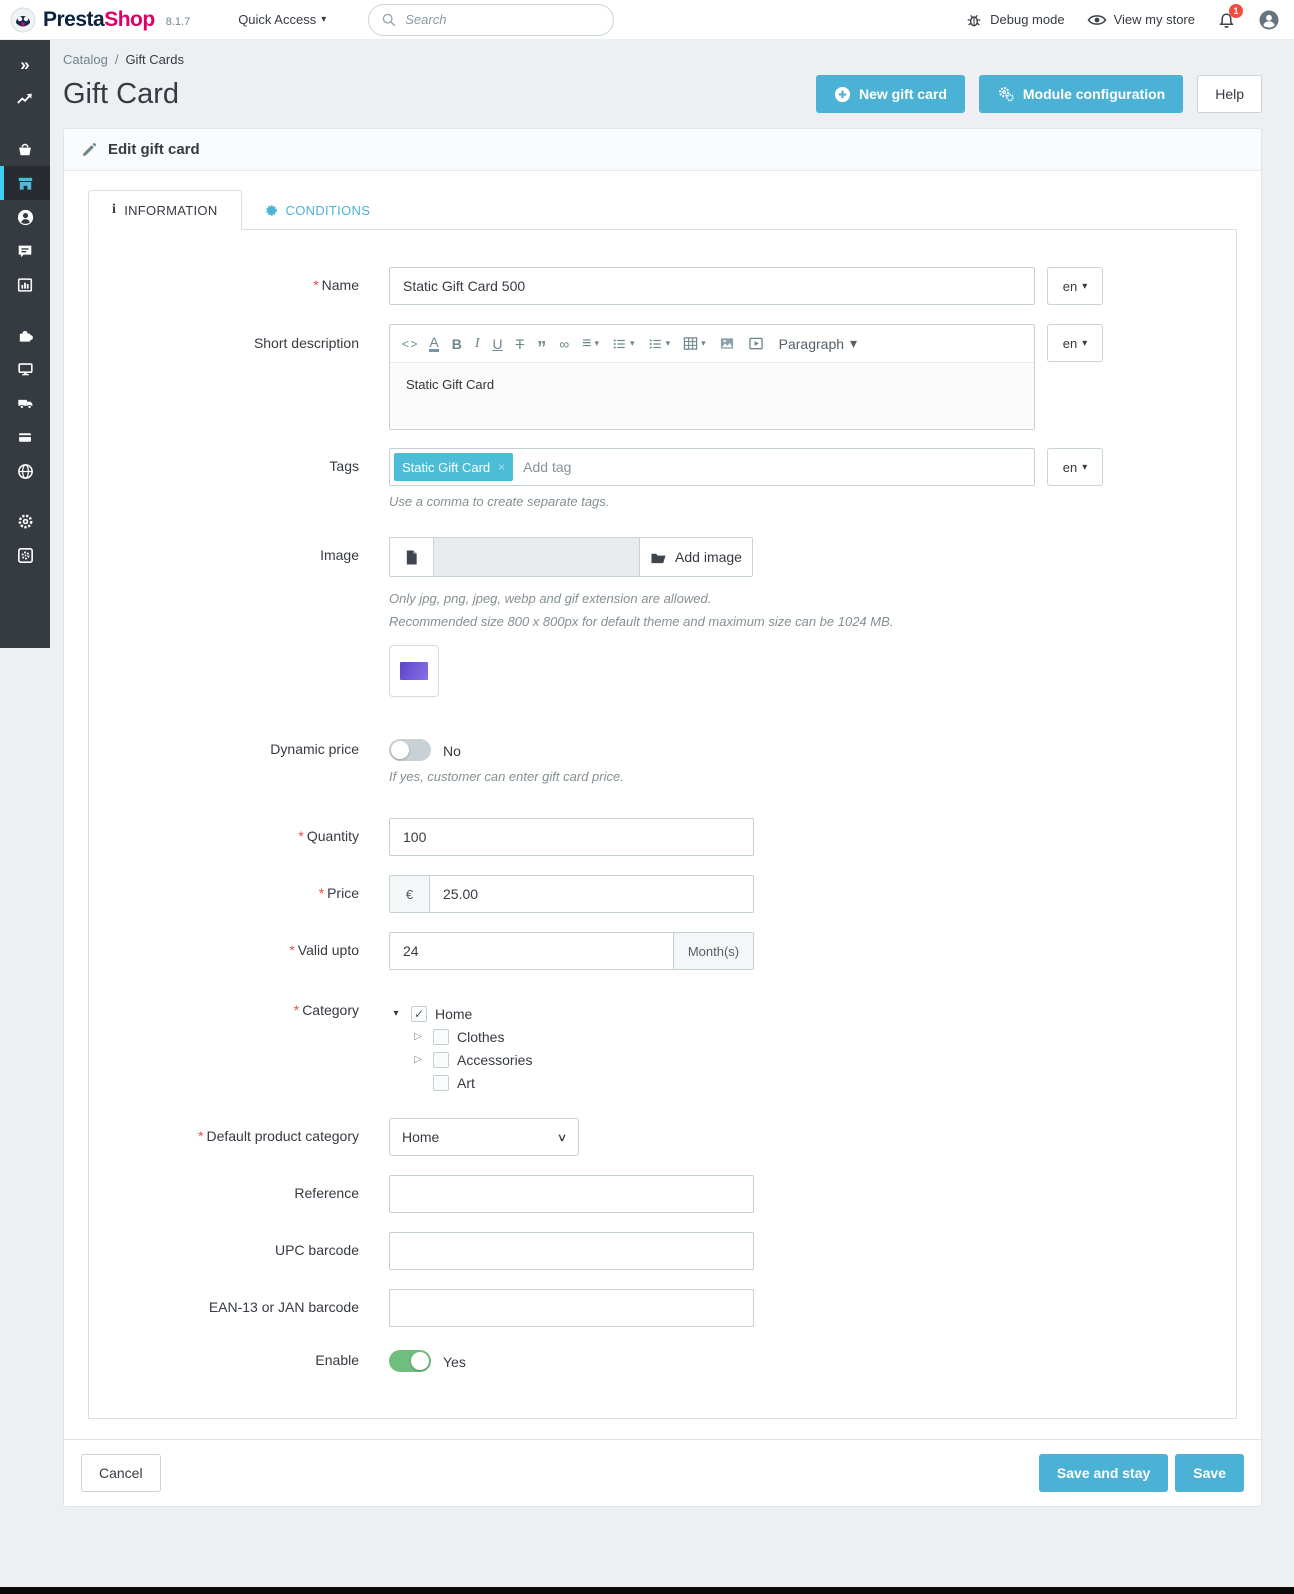 Image resolution: width=1294 pixels, height=1594 pixels. What do you see at coordinates (531, 951) in the screenshot?
I see `valid-upto-input` at bounding box center [531, 951].